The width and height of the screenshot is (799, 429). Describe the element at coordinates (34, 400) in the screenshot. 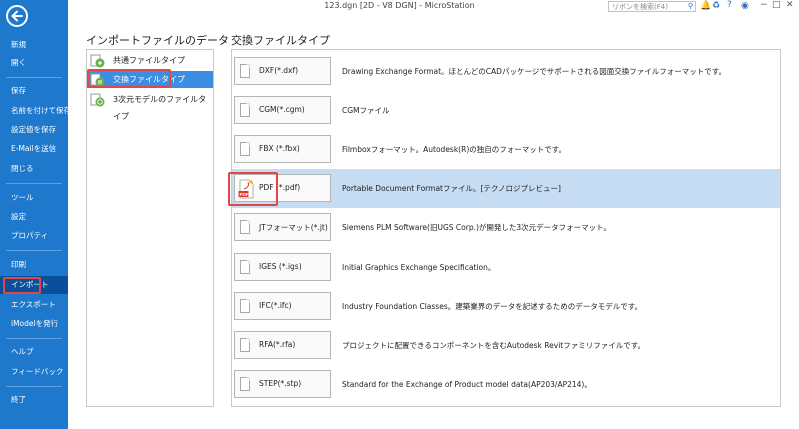

I see `sidebar-item-exit: 終了` at that location.